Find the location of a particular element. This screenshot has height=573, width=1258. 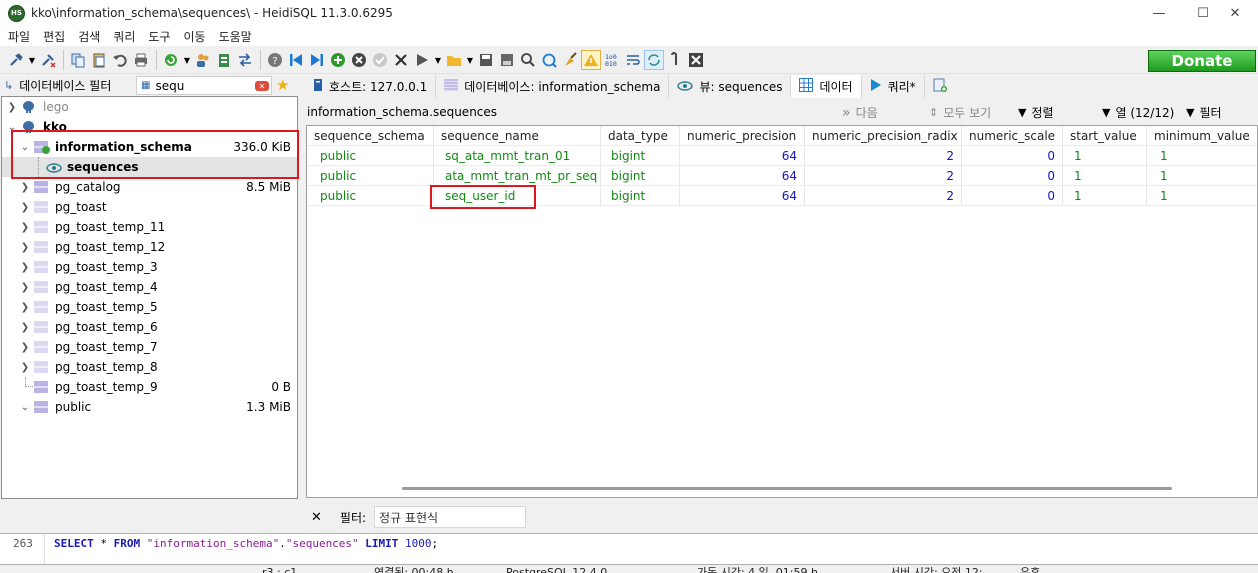

menu-query: 쿼리 is located at coordinates (124, 36).